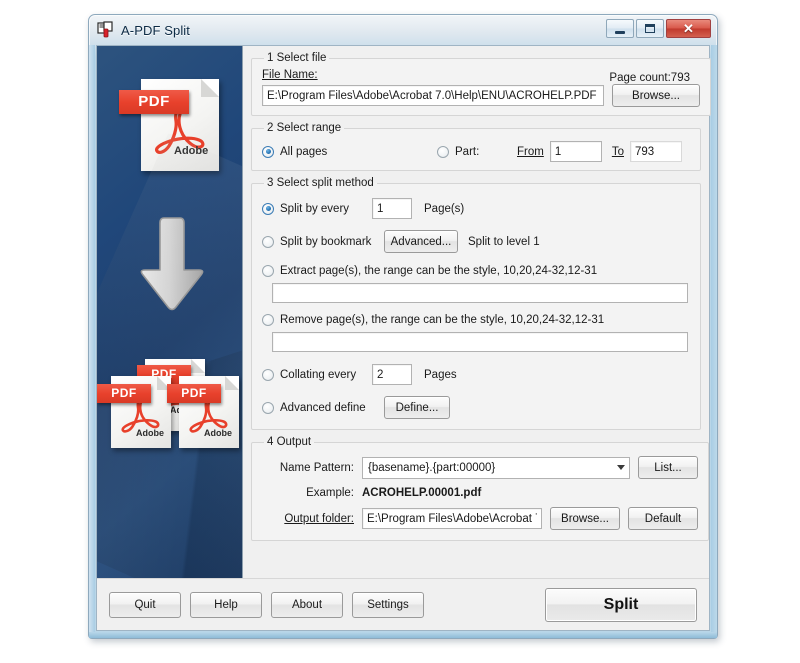 The width and height of the screenshot is (800, 663). I want to click on split-by-every-radio: Split by every, so click(313, 208).